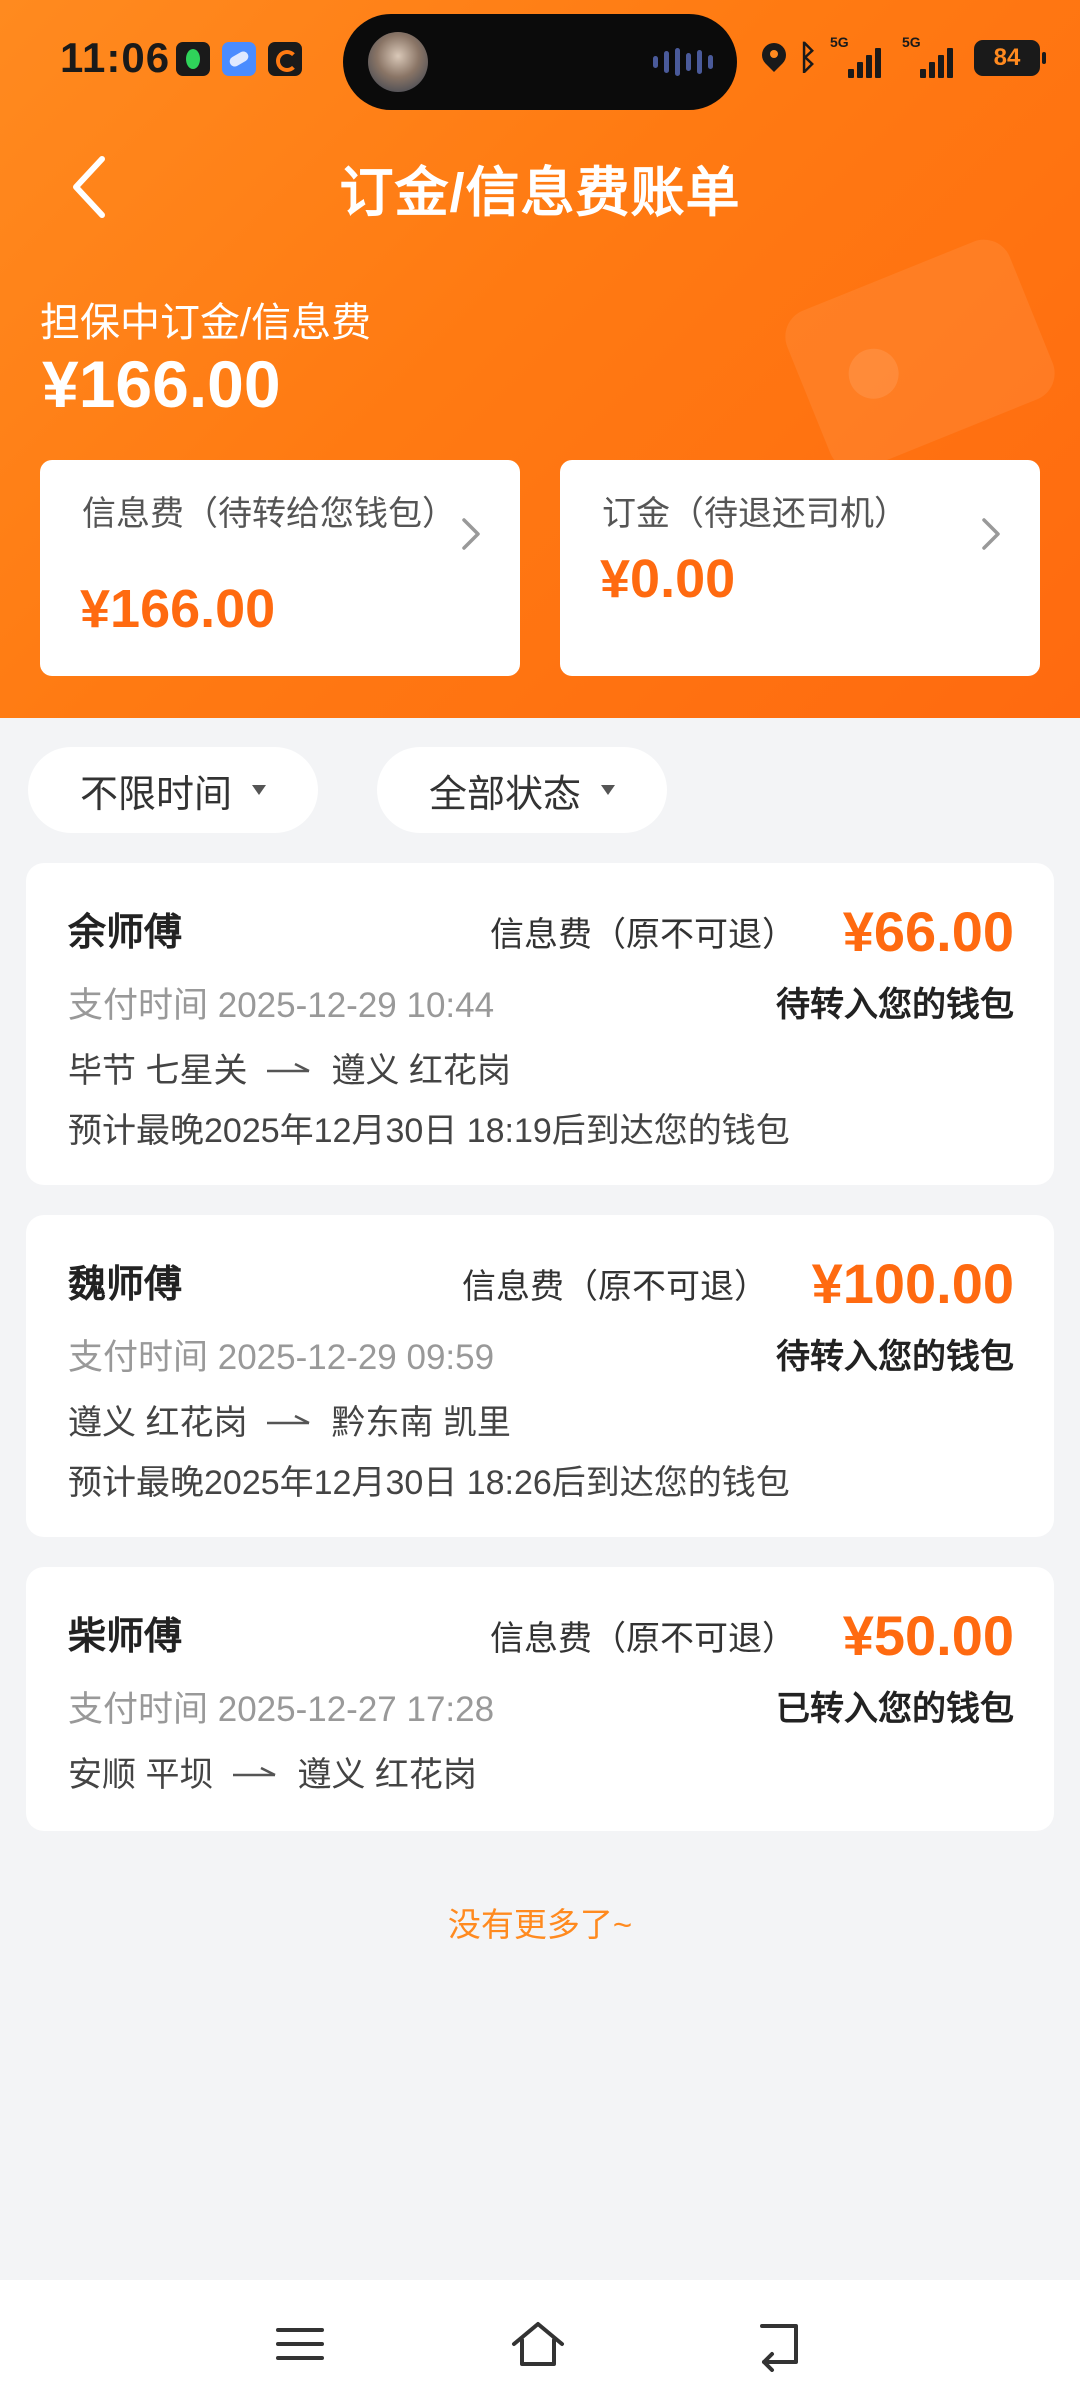 The width and height of the screenshot is (1080, 2408). Describe the element at coordinates (158, 1071) in the screenshot. I see `route-from: 毕节 七星关` at that location.